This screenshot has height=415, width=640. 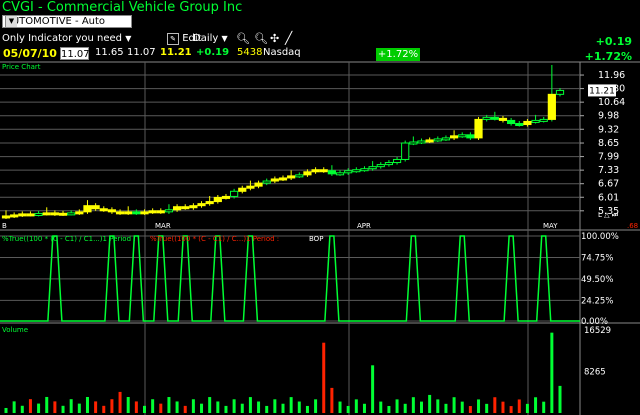 I want to click on indicator-y-tick-label: 24.25%, so click(x=597, y=301).